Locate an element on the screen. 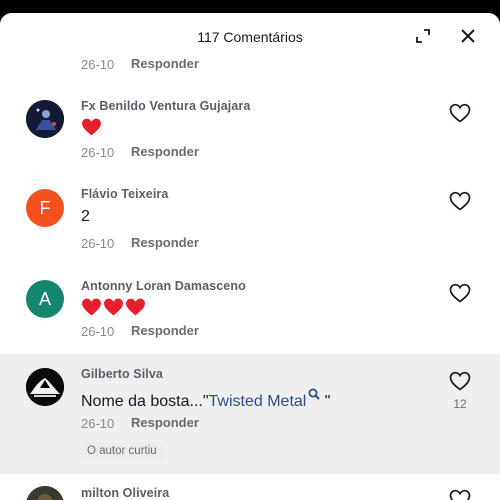 This screenshot has width=500, height=500. comment-username: milton Oliveira is located at coordinates (125, 493).